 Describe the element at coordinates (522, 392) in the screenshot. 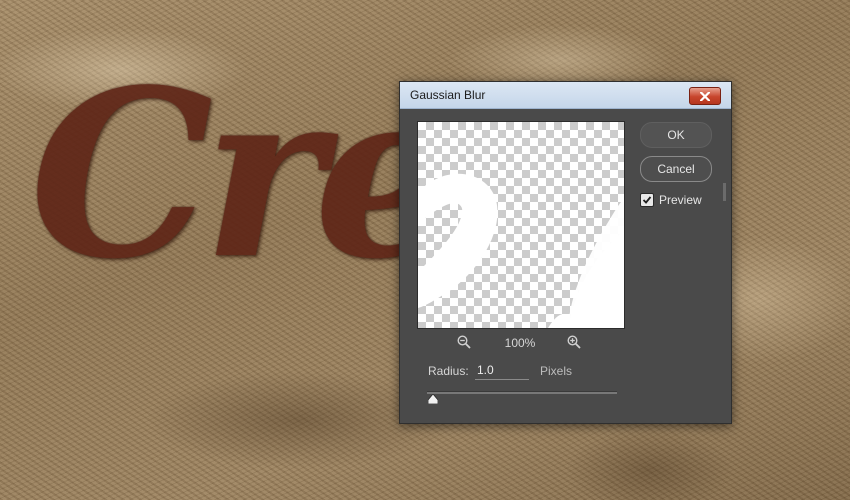

I see `radius-slider` at that location.